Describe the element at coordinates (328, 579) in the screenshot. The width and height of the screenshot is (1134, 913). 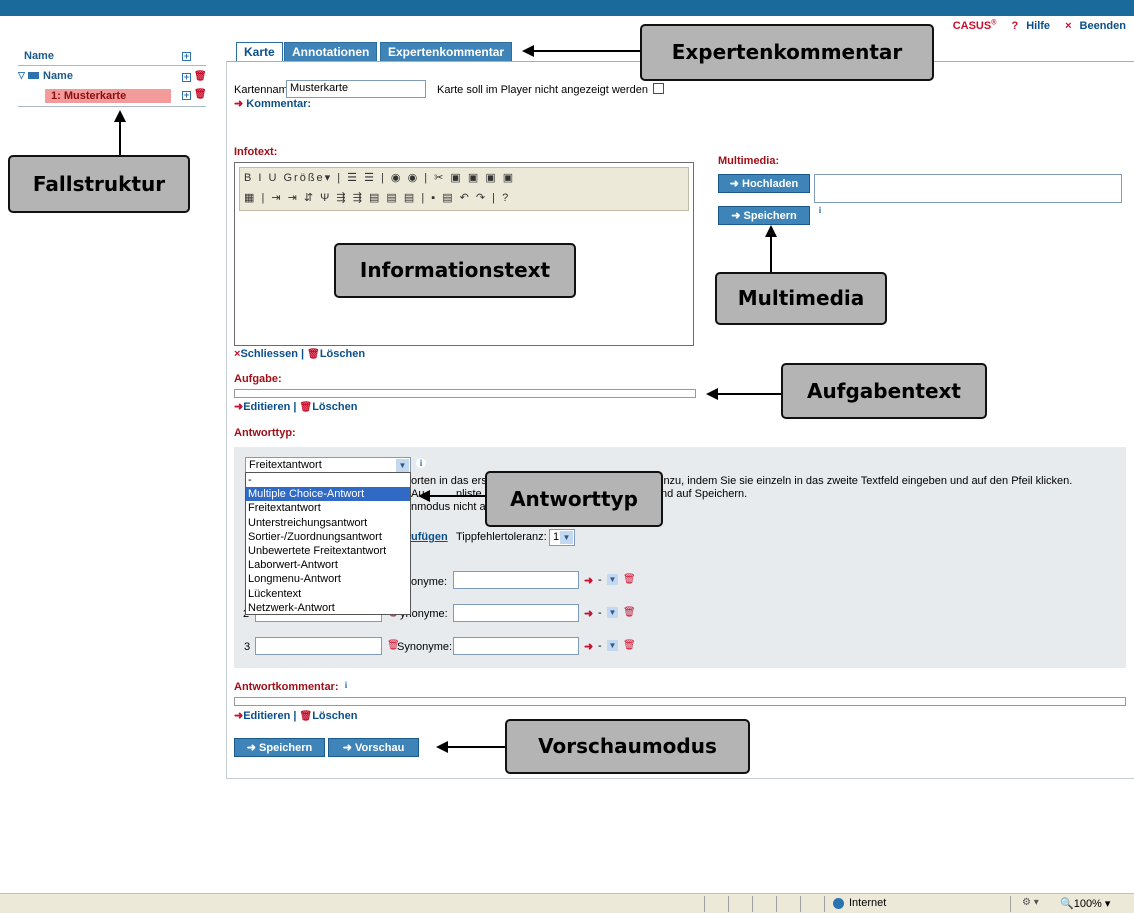
I see `answer-type-option: Longmenu-Antwort` at that location.